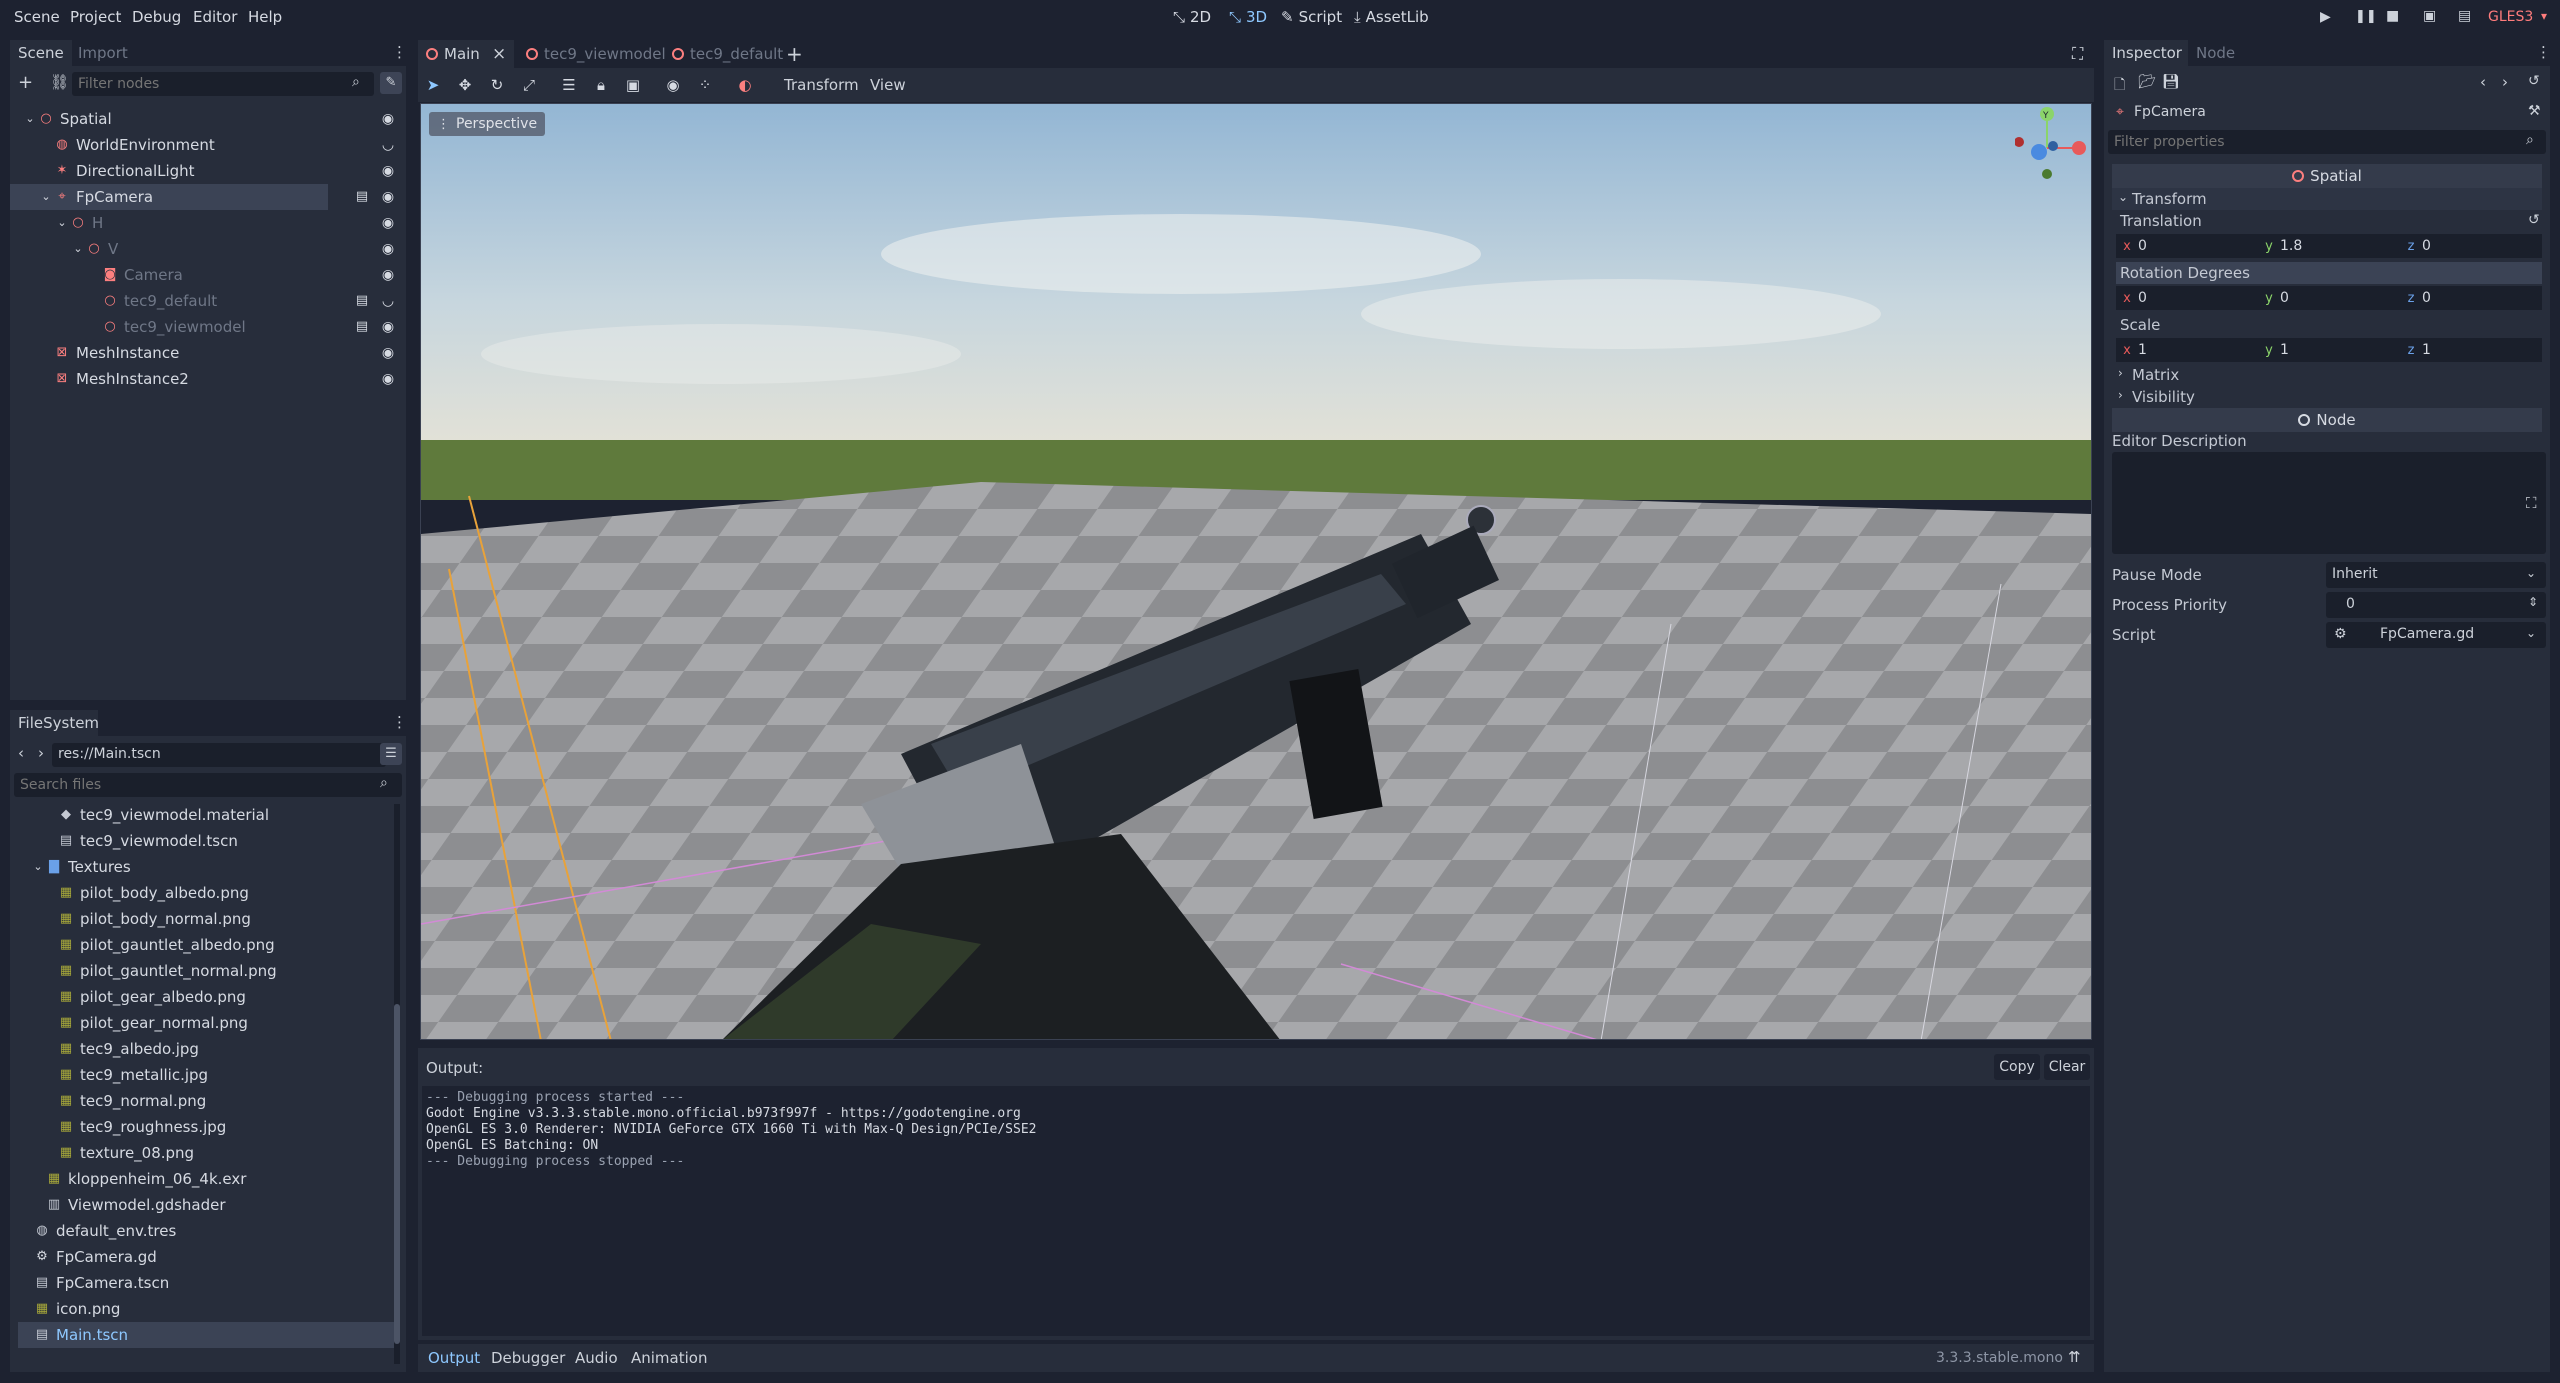 The height and width of the screenshot is (1383, 2560). What do you see at coordinates (2039, 152) in the screenshot?
I see `gizmo-z-icon` at bounding box center [2039, 152].